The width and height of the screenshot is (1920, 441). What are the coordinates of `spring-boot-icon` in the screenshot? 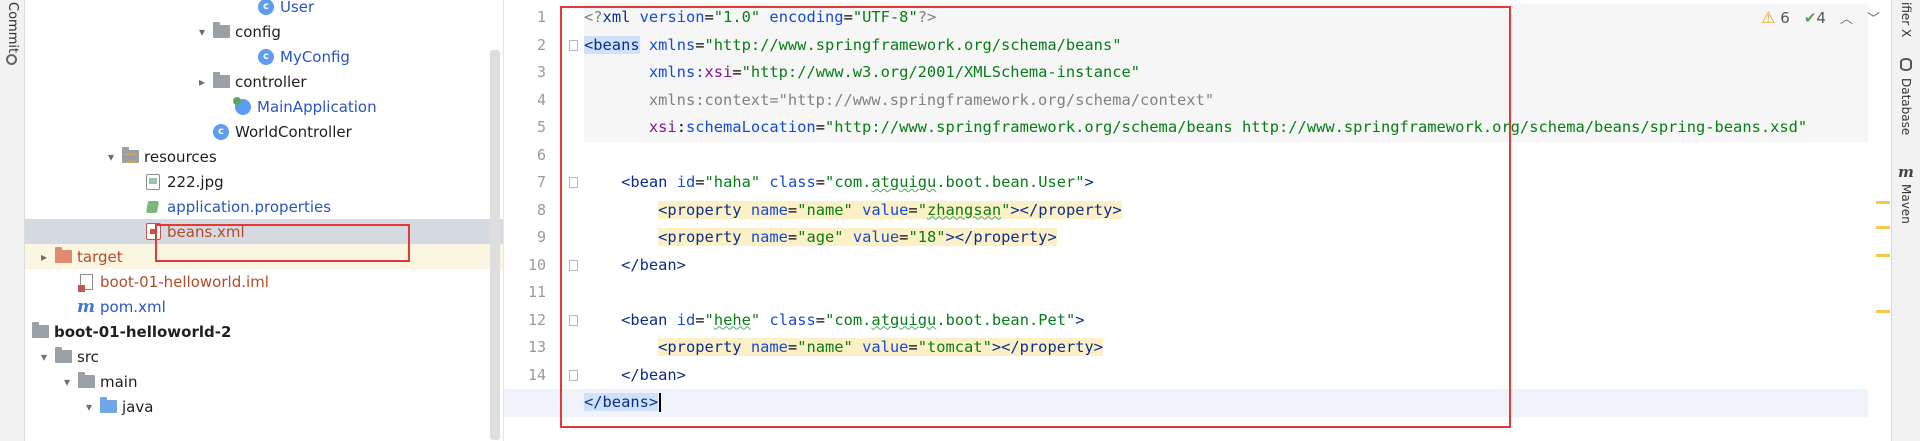 It's located at (243, 106).